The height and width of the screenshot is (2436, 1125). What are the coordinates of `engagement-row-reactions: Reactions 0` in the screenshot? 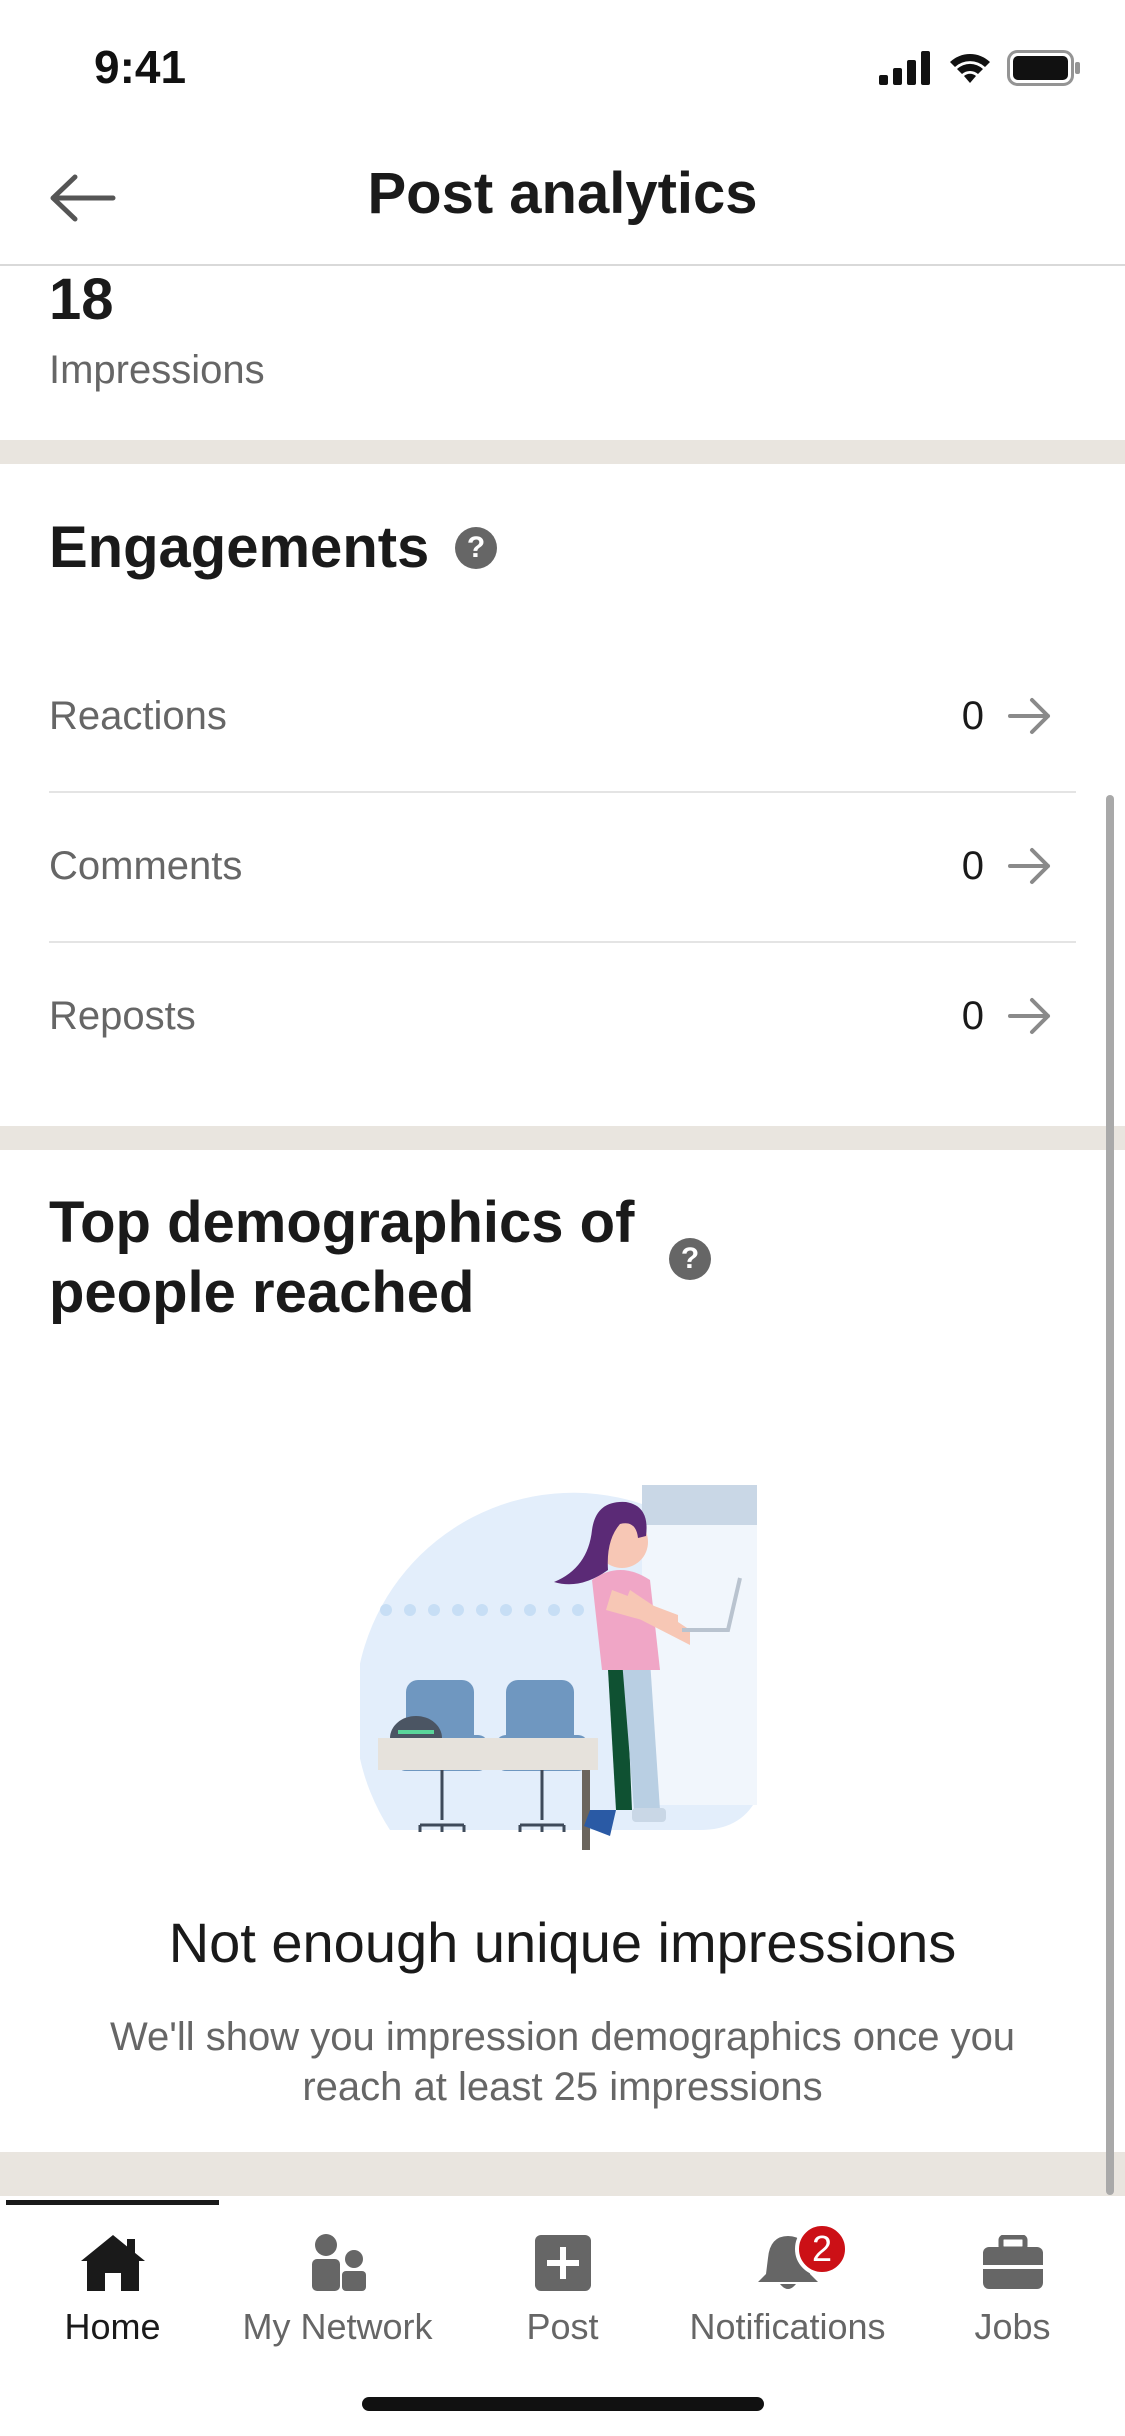 It's located at (562, 716).